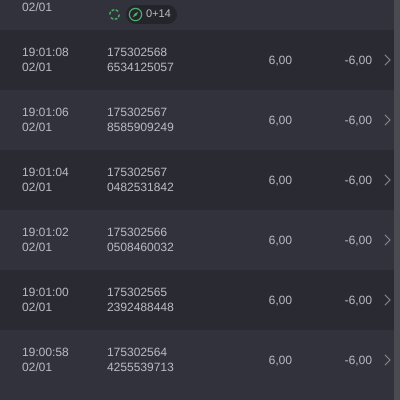 The image size is (400, 400). Describe the element at coordinates (137, 232) in the screenshot. I see `id-text: 175302566` at that location.